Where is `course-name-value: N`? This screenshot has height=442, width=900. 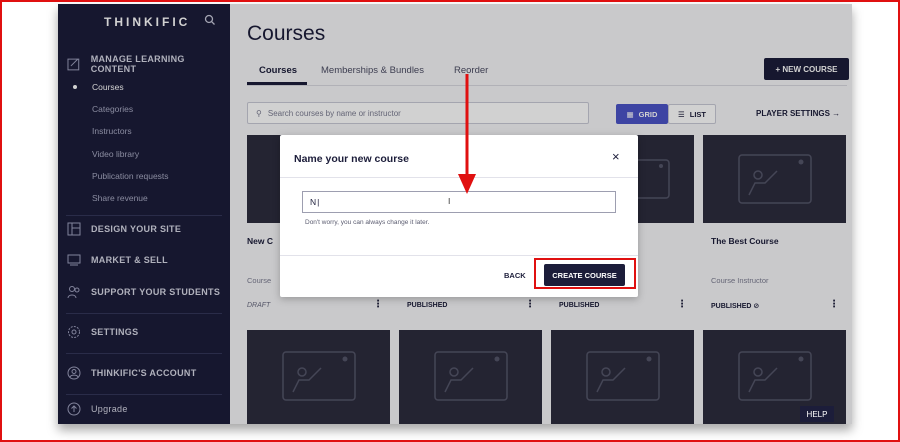 course-name-value: N is located at coordinates (313, 202).